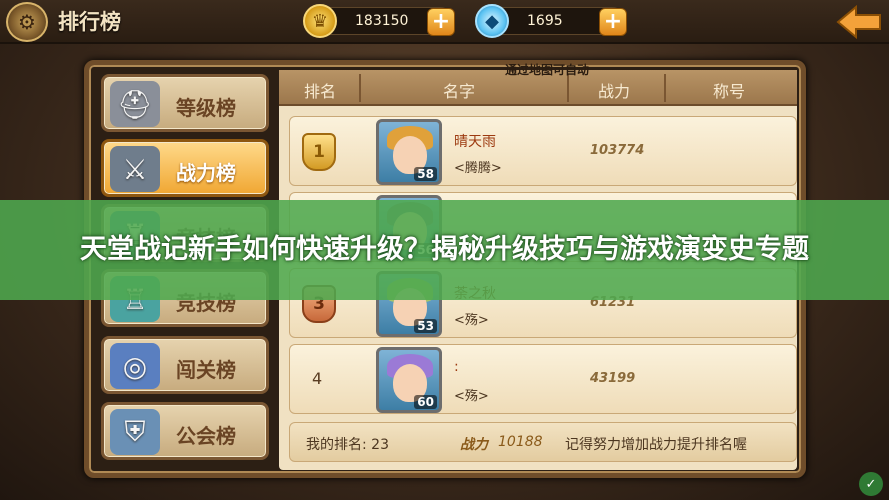 This screenshot has width=889, height=500. Describe the element at coordinates (656, 445) in the screenshot. I see `rank-hint: 记得努力增加战力提升排名喔` at that location.